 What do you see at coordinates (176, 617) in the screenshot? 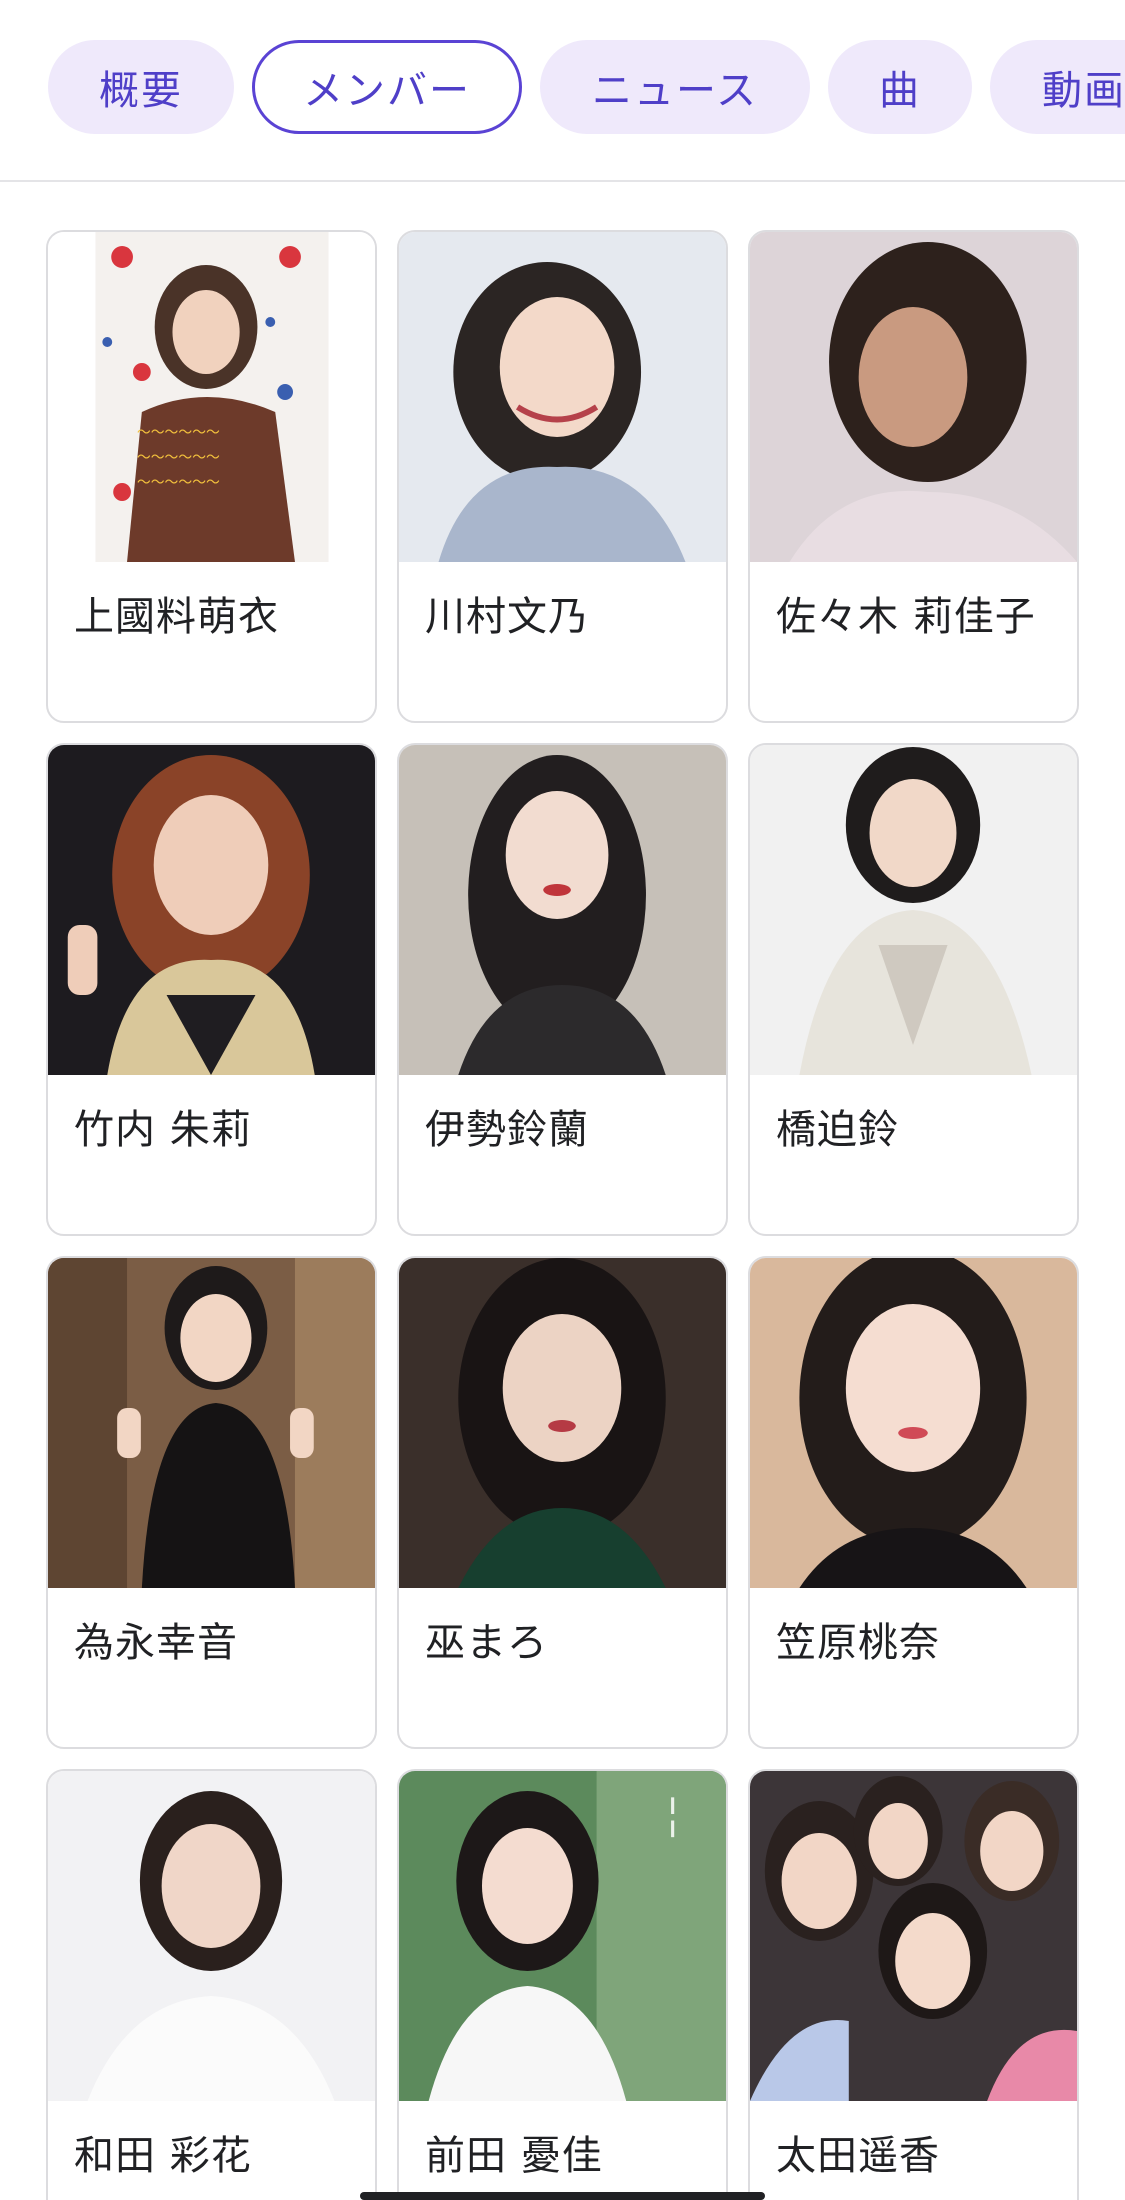
I see `member-name: 上國料萌衣` at bounding box center [176, 617].